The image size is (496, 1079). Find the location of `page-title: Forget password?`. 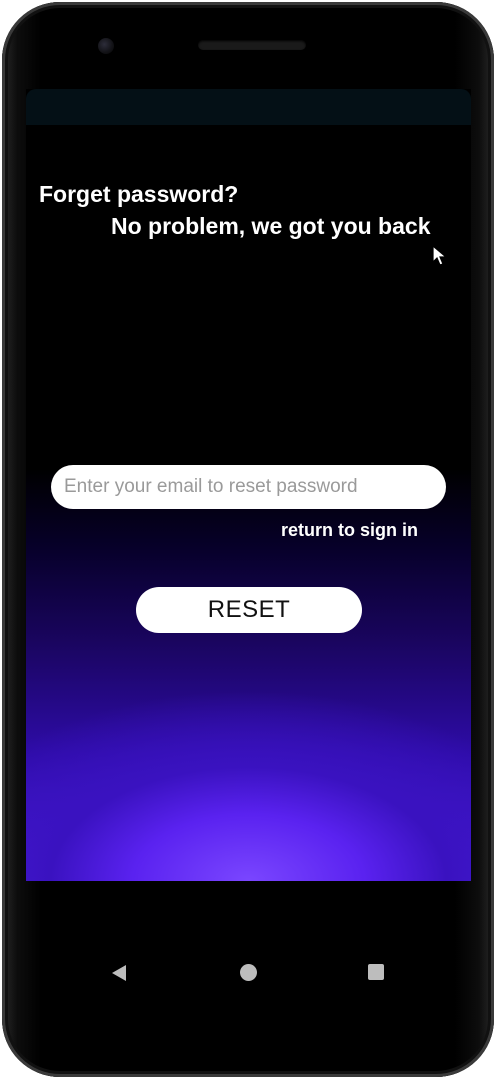

page-title: Forget password? is located at coordinates (139, 194).